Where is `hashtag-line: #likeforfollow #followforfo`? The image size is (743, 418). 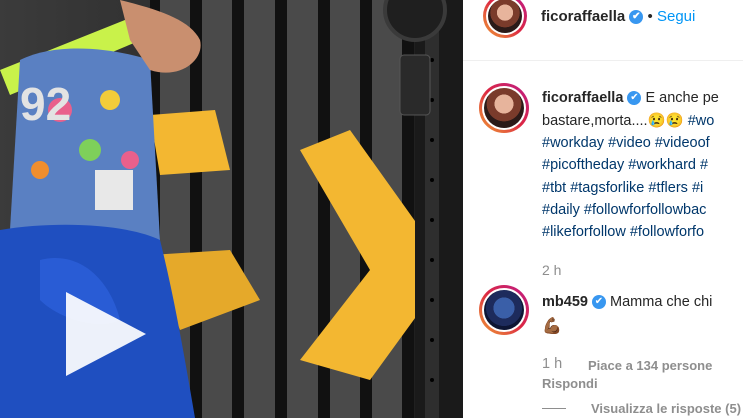
hashtag-line: #likeforfollow #followforfo is located at coordinates (623, 232).